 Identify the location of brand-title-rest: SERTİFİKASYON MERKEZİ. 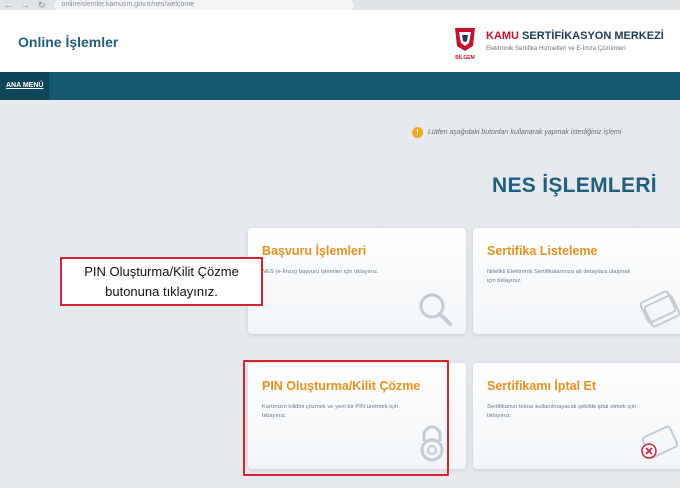
(591, 36).